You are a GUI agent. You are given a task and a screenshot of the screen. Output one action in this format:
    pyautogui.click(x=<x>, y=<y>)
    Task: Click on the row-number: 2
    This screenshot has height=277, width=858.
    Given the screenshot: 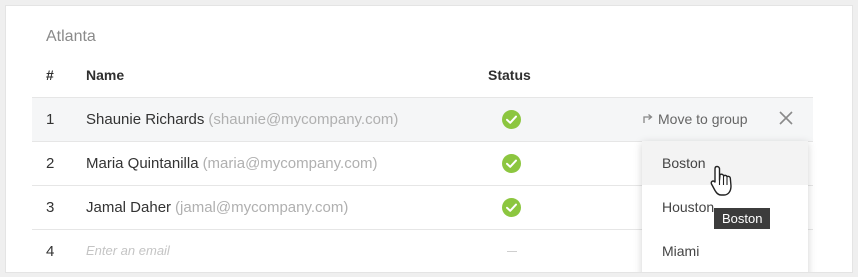 What is the action you would take?
    pyautogui.click(x=50, y=163)
    